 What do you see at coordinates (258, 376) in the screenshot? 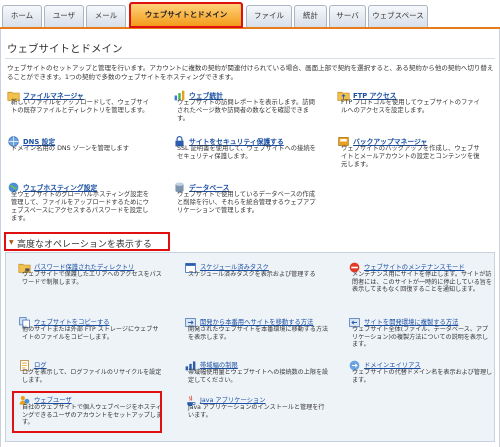
I see `tool-description: 帯域幅使用量とウェブサイトへの接続数の上限を設定してください。` at bounding box center [258, 376].